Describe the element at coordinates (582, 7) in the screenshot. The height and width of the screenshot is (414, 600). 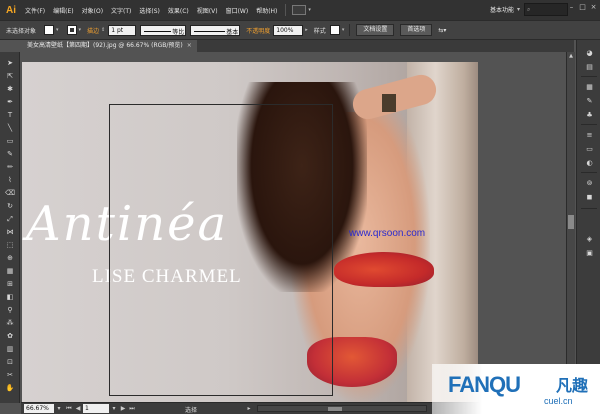
I see `maximize-icon: □` at that location.